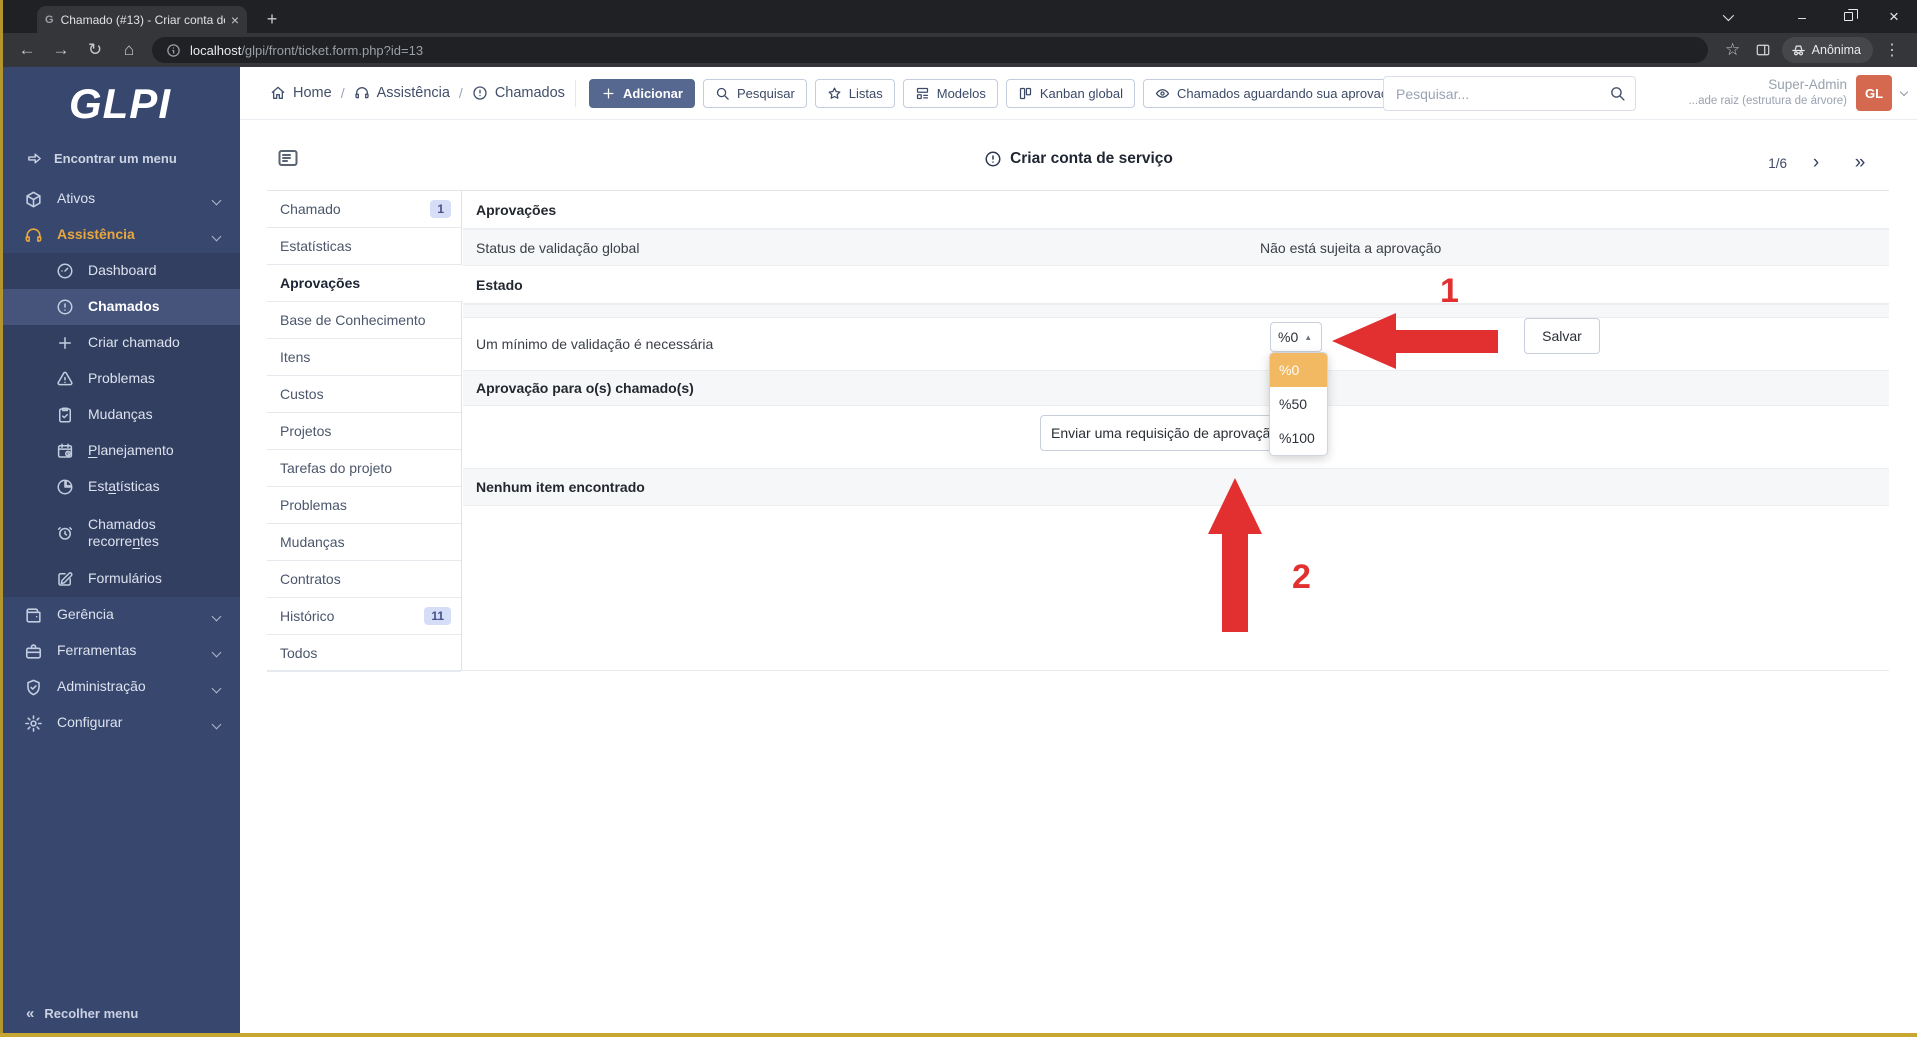 This screenshot has width=1917, height=1037. Describe the element at coordinates (125, 578) in the screenshot. I see `sidebar-item-label: Formulários` at that location.